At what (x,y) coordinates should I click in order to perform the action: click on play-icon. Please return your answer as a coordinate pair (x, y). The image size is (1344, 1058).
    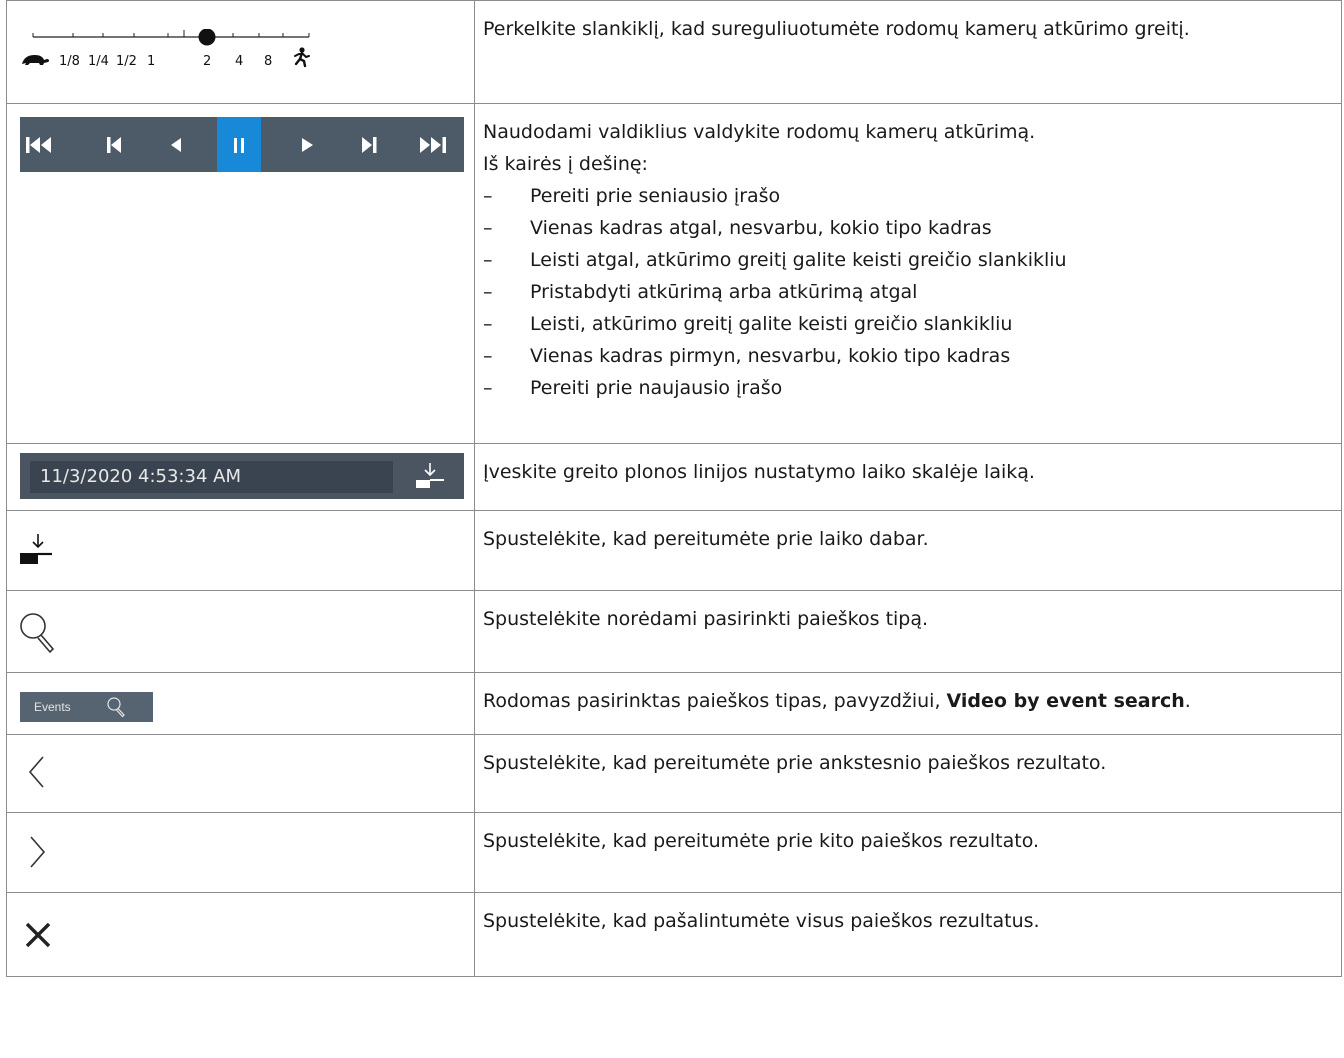
    Looking at the image, I should click on (307, 144).